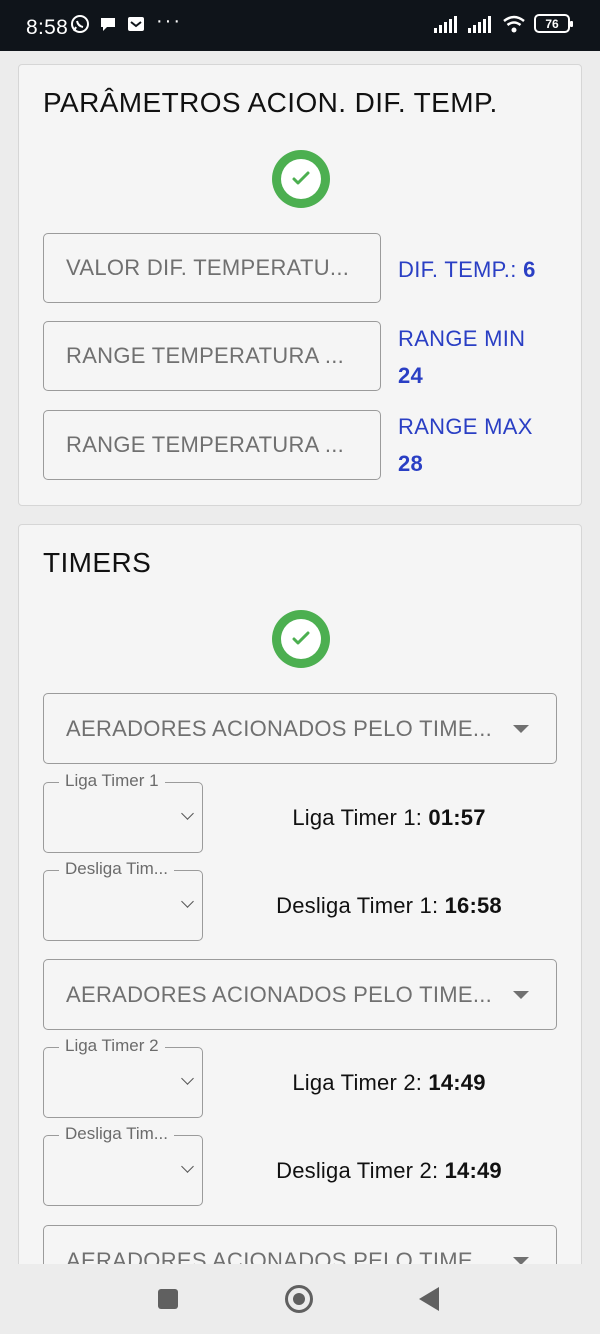 This screenshot has height=1334, width=600. I want to click on desliga-timer-2-label: Desliga Timer 2:, so click(357, 1170).